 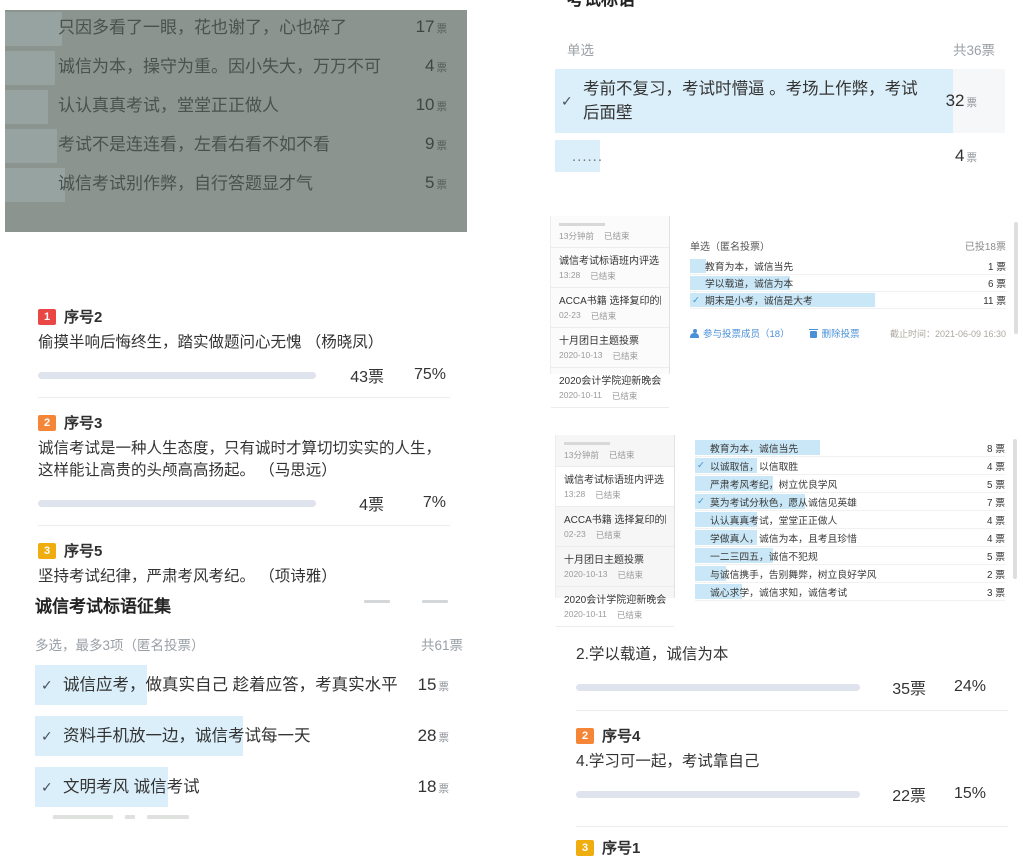 I want to click on result-text: 坚持考试纪律，严肃考风考纪。 （项诗雅）, so click(x=187, y=576).